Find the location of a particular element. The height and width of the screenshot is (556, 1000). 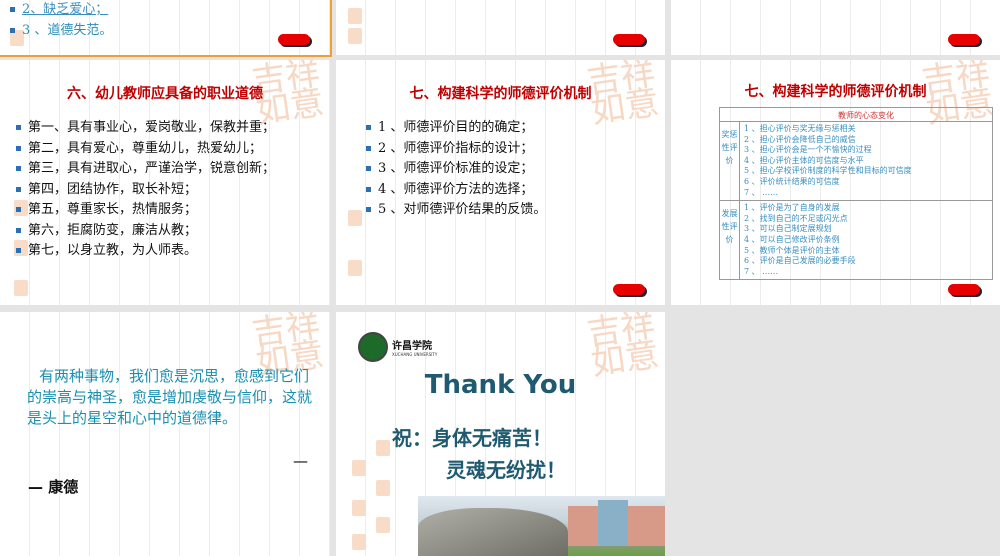

table-cell: 2 、找到自己的不足或闪光点 is located at coordinates (796, 218).